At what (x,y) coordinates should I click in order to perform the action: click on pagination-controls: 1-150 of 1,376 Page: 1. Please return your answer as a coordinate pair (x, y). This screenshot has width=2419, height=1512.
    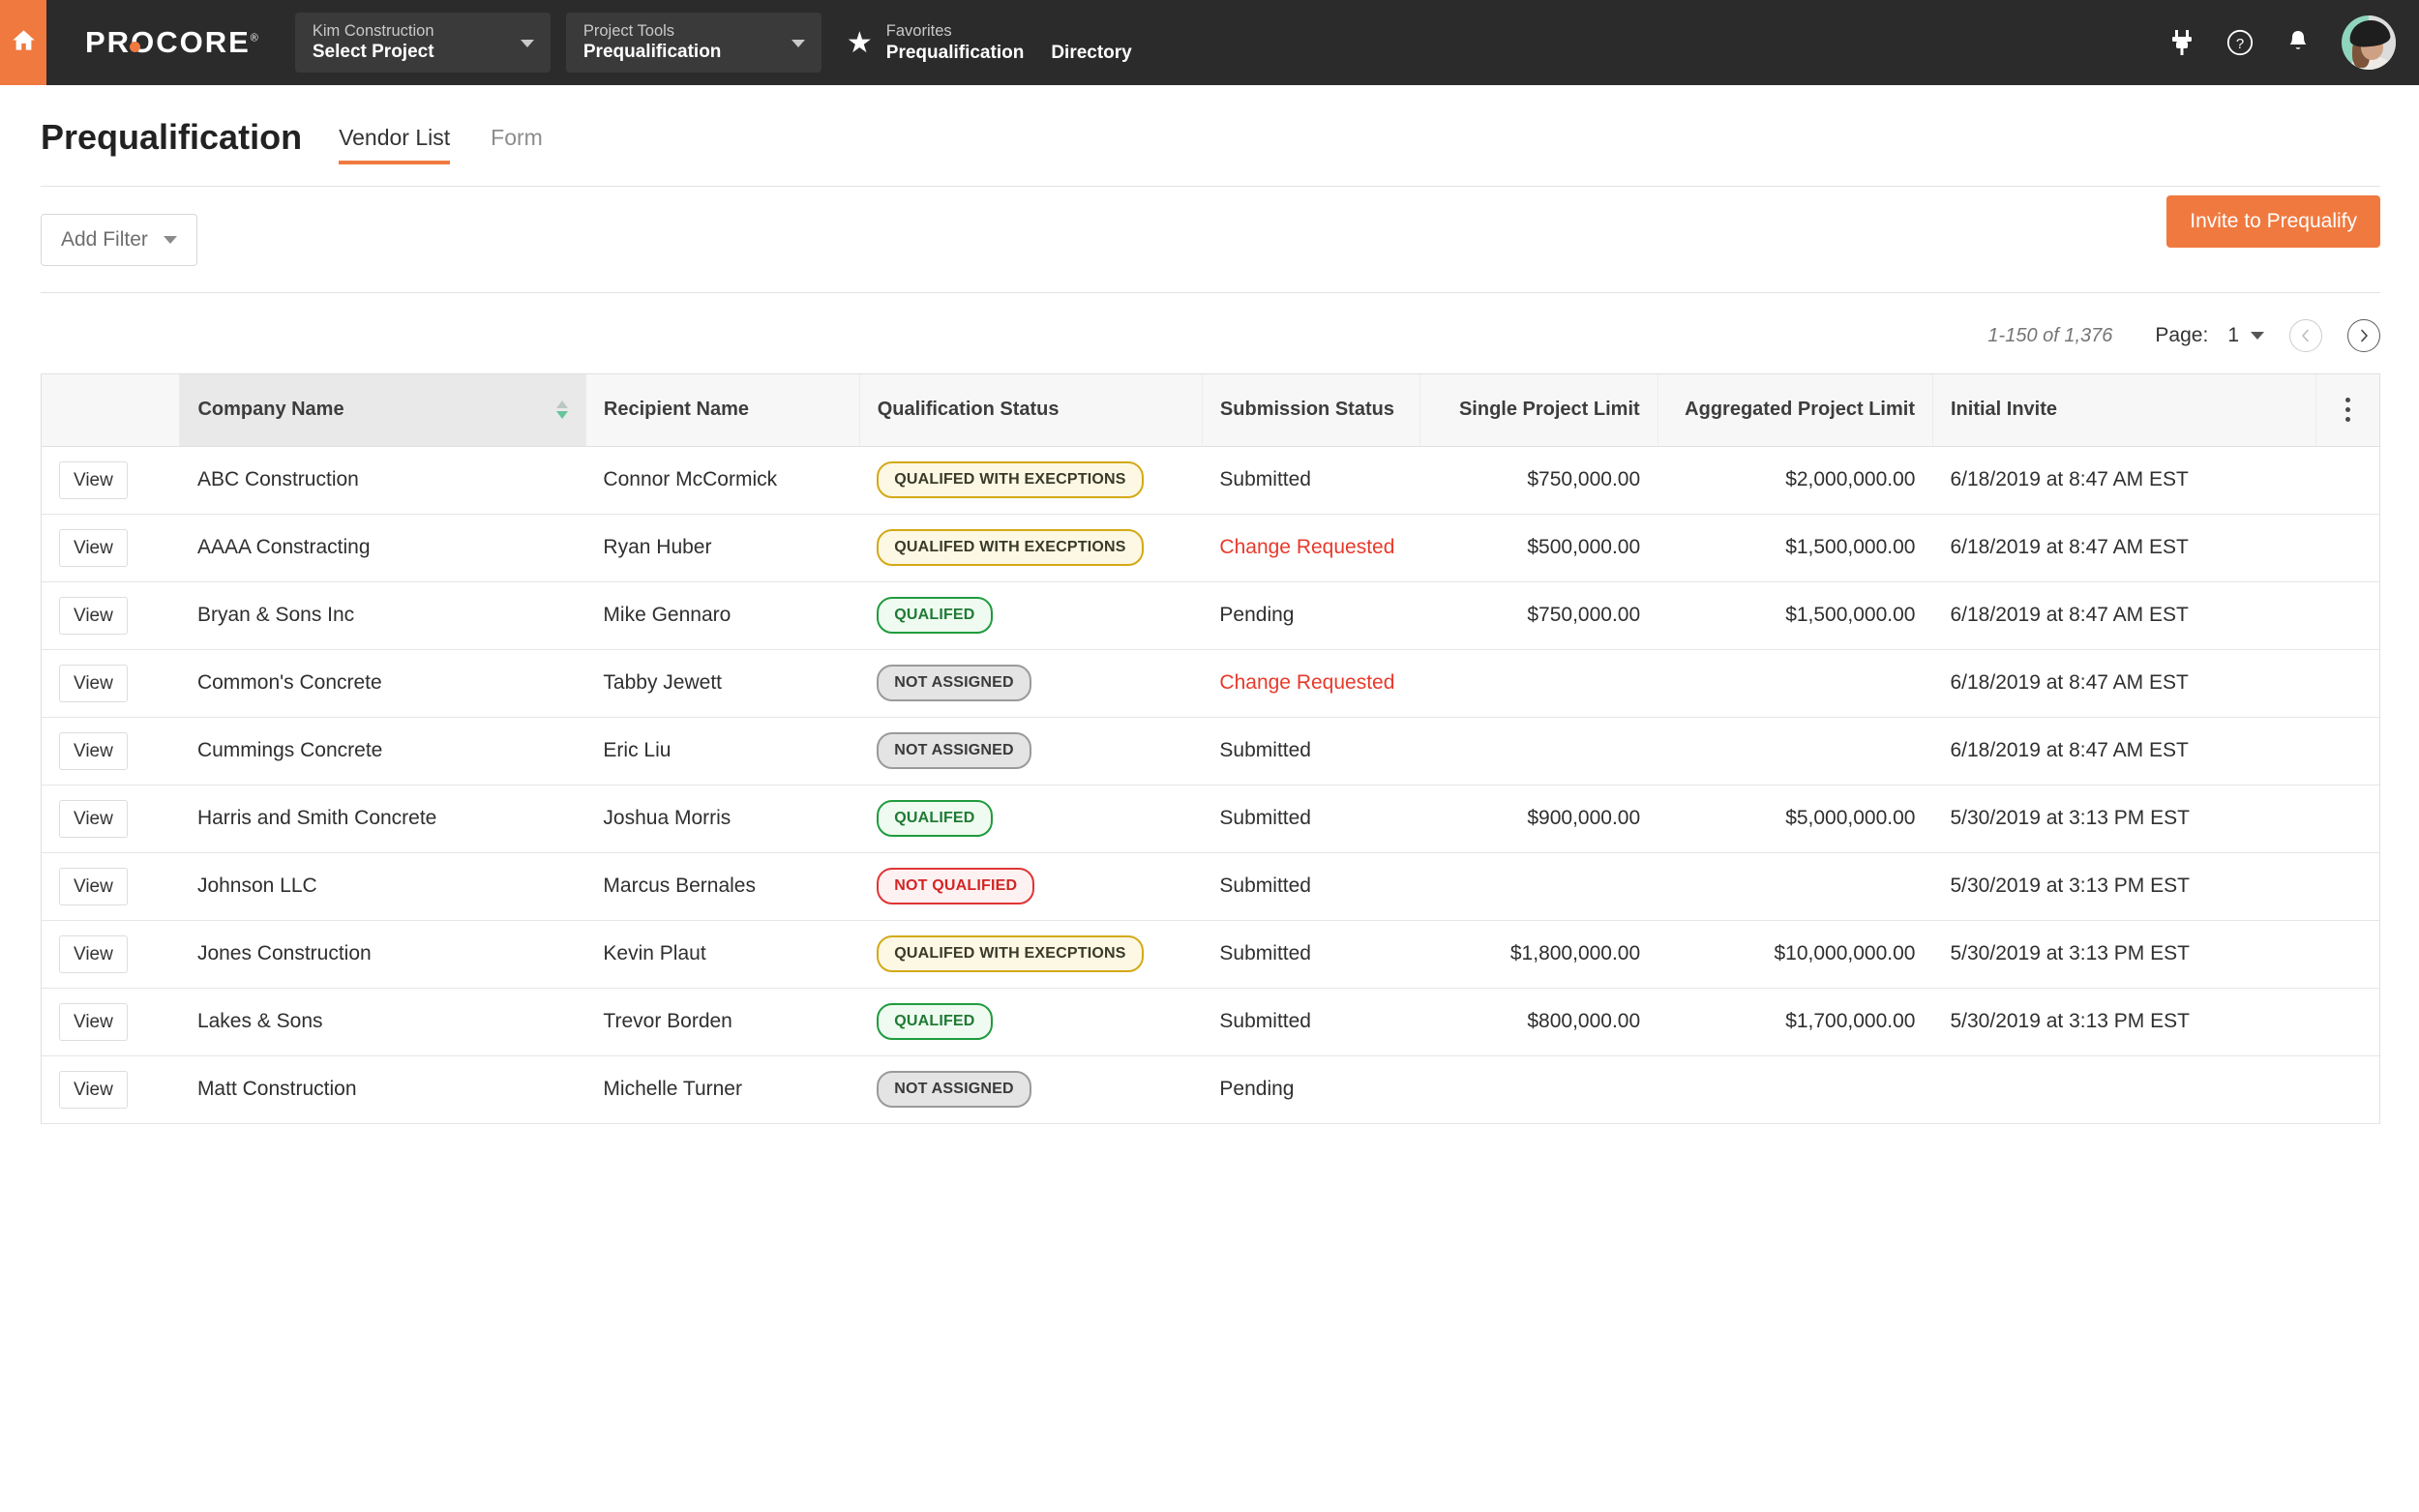
    Looking at the image, I should click on (1209, 322).